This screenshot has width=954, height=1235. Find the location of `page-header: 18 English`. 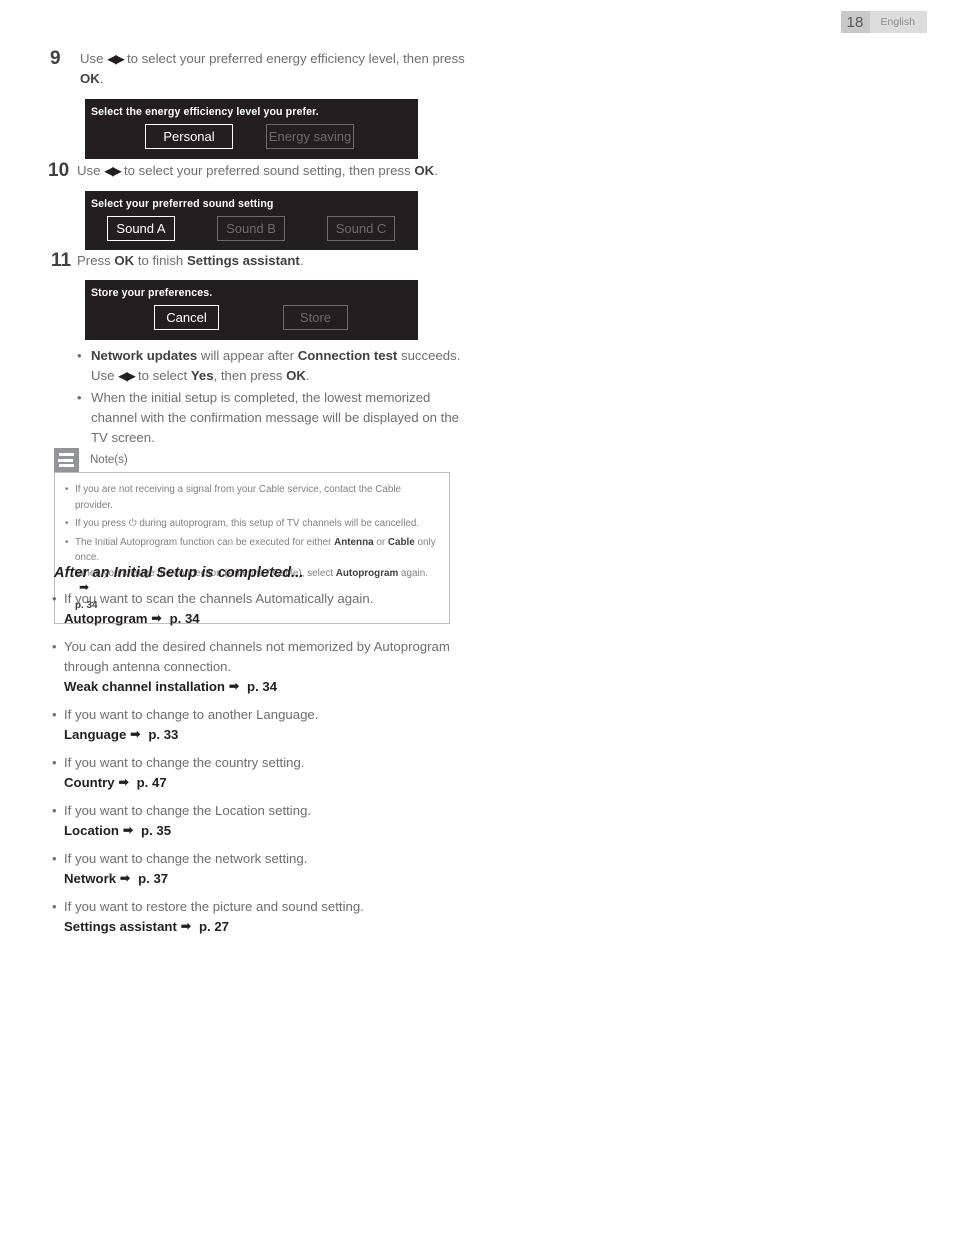

page-header: 18 English is located at coordinates (883, 22).